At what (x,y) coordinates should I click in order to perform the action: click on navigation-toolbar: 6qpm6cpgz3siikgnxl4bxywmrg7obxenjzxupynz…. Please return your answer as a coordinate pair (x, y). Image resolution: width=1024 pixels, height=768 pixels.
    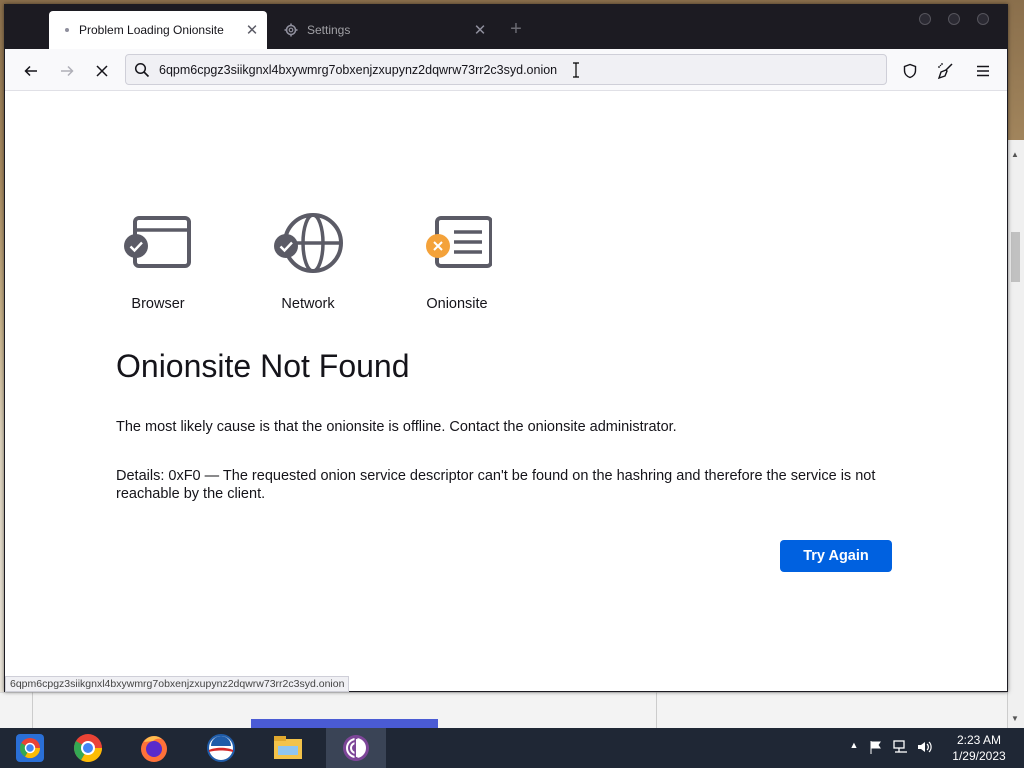
    Looking at the image, I should click on (506, 70).